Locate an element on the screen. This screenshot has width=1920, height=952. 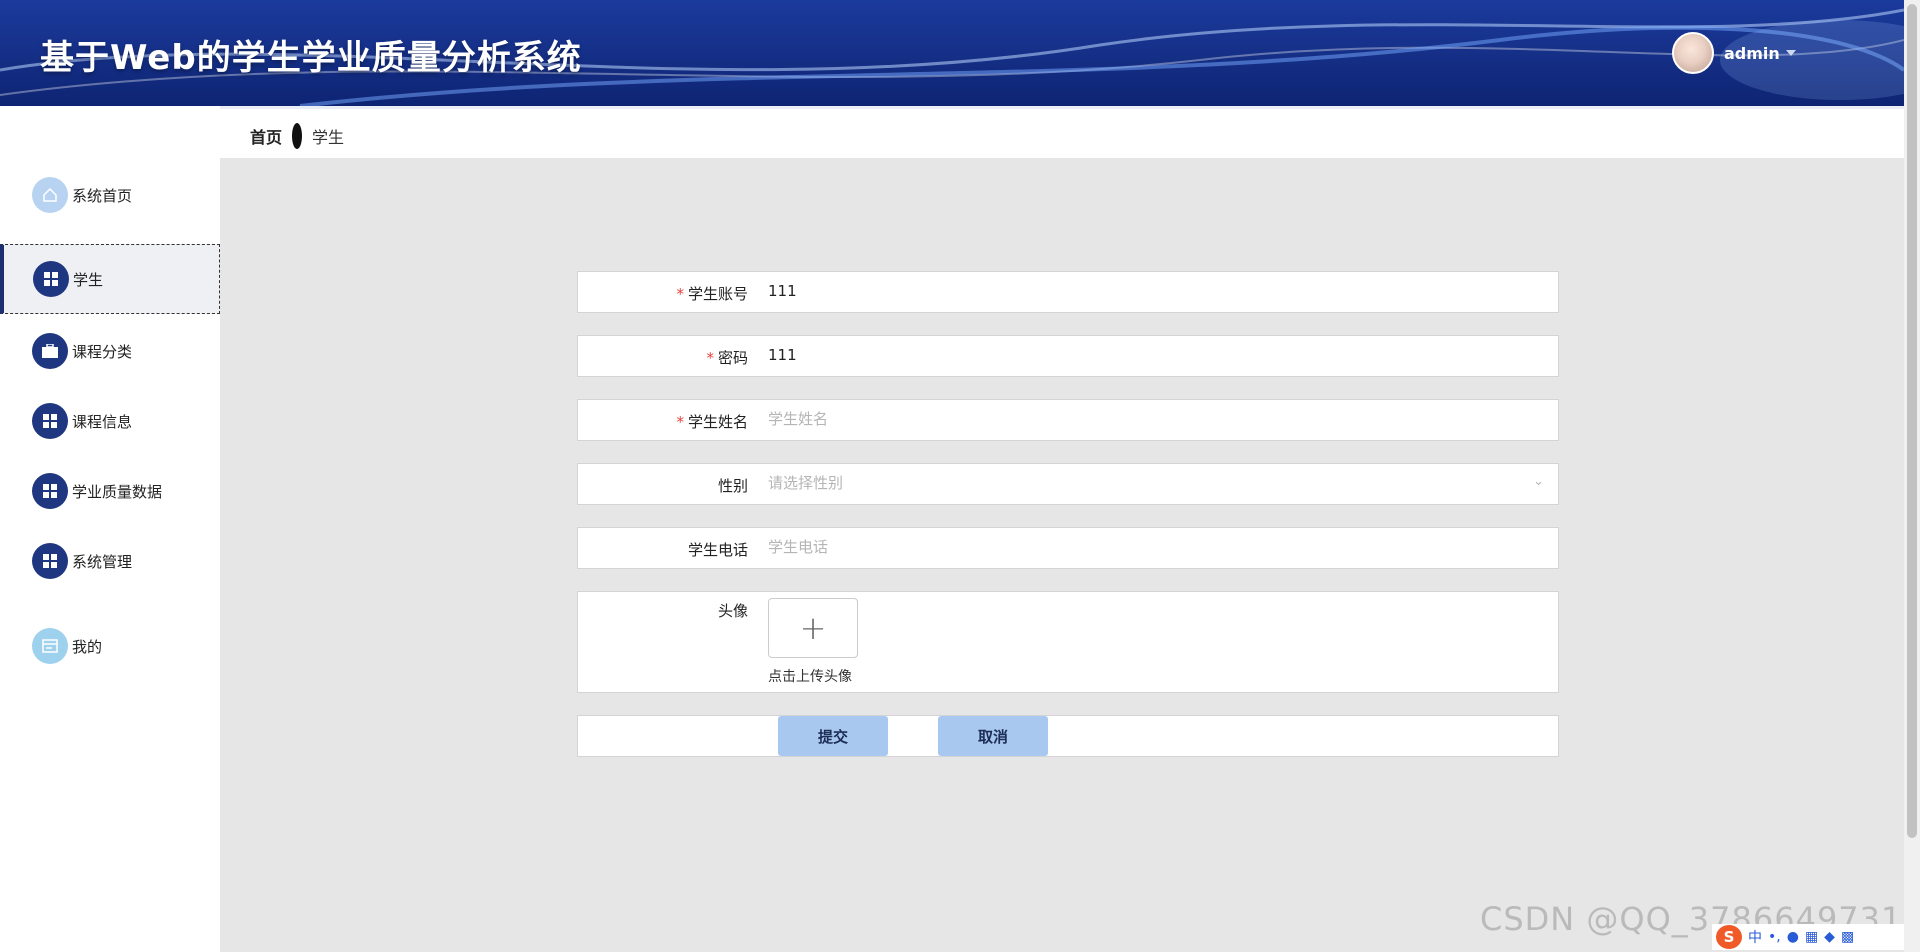
sidebar-item-home: 系统首页 is located at coordinates (110, 195).